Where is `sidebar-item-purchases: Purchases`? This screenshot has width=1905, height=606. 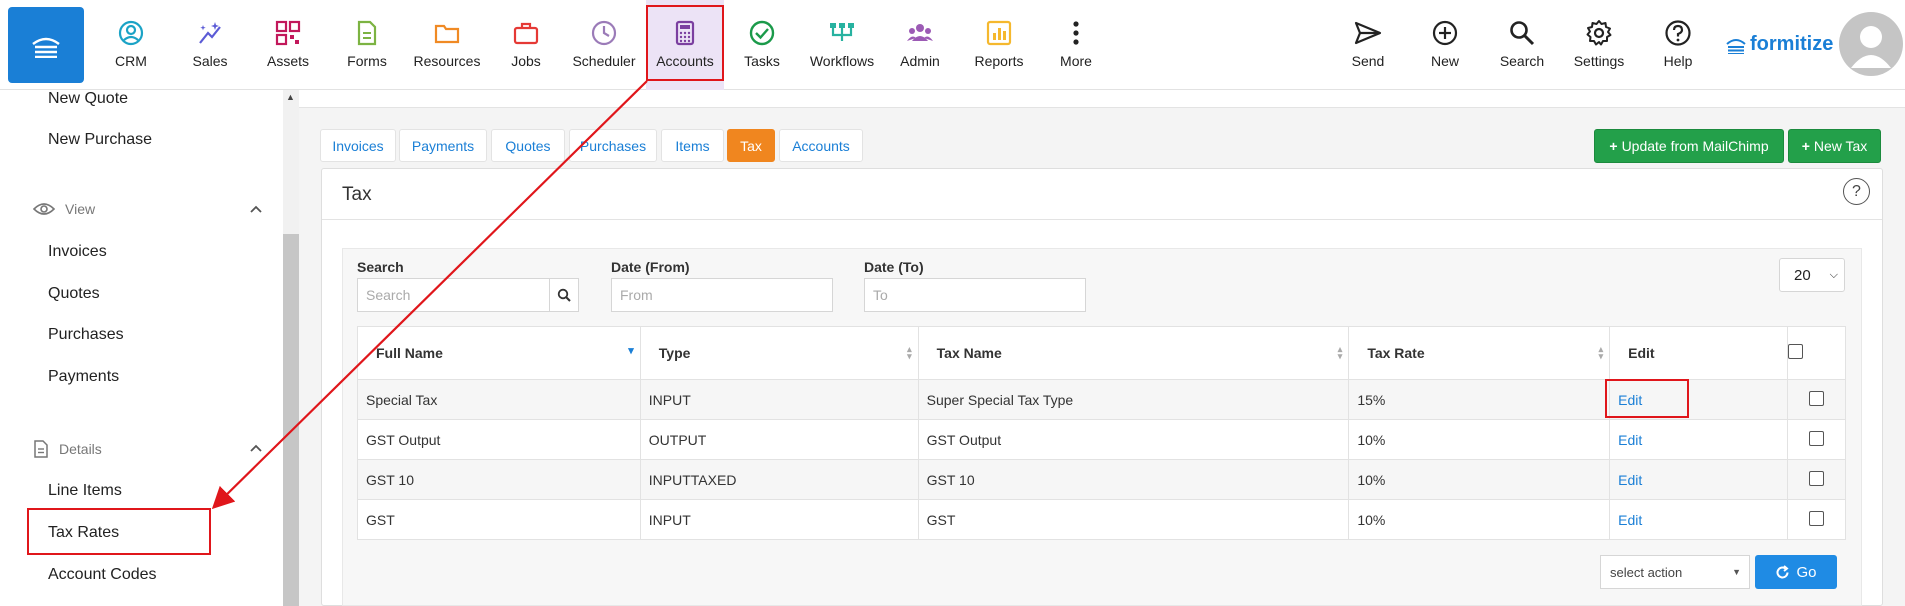 sidebar-item-purchases: Purchases is located at coordinates (86, 335).